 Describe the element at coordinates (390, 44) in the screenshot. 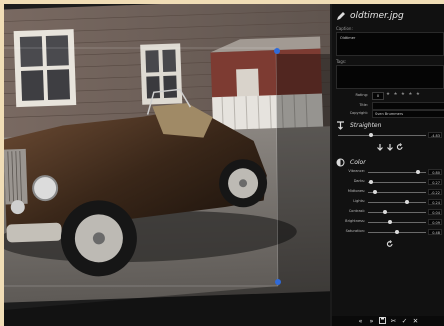

I see `caption-field: Oldtimer` at that location.